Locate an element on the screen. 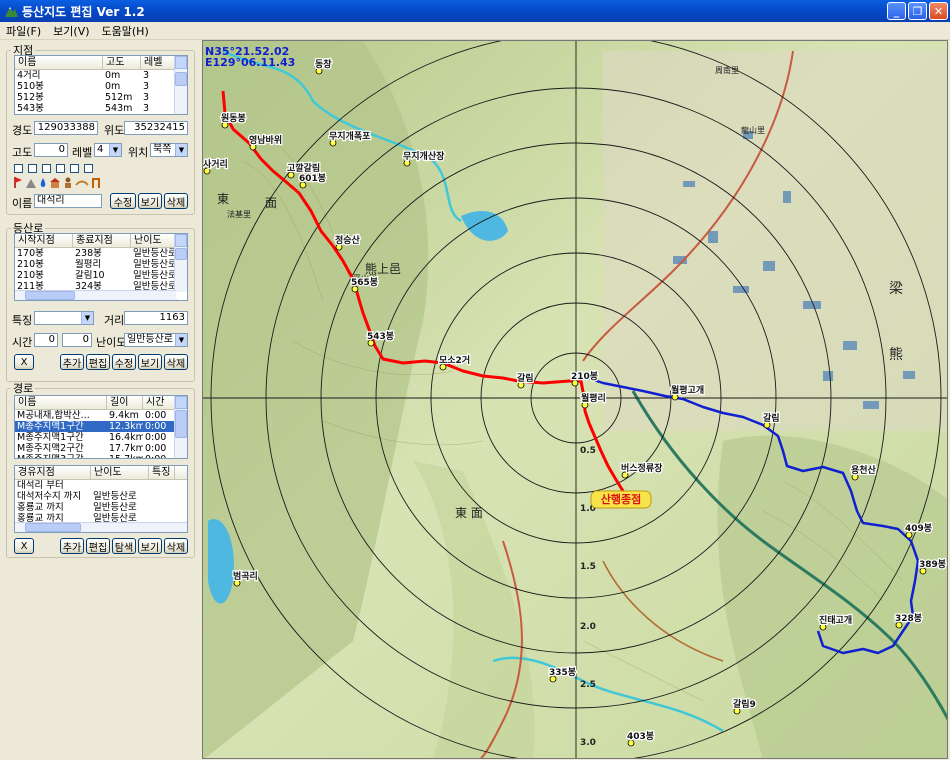 This screenshot has width=950, height=760. point-cell: 512봉 is located at coordinates (30, 97).